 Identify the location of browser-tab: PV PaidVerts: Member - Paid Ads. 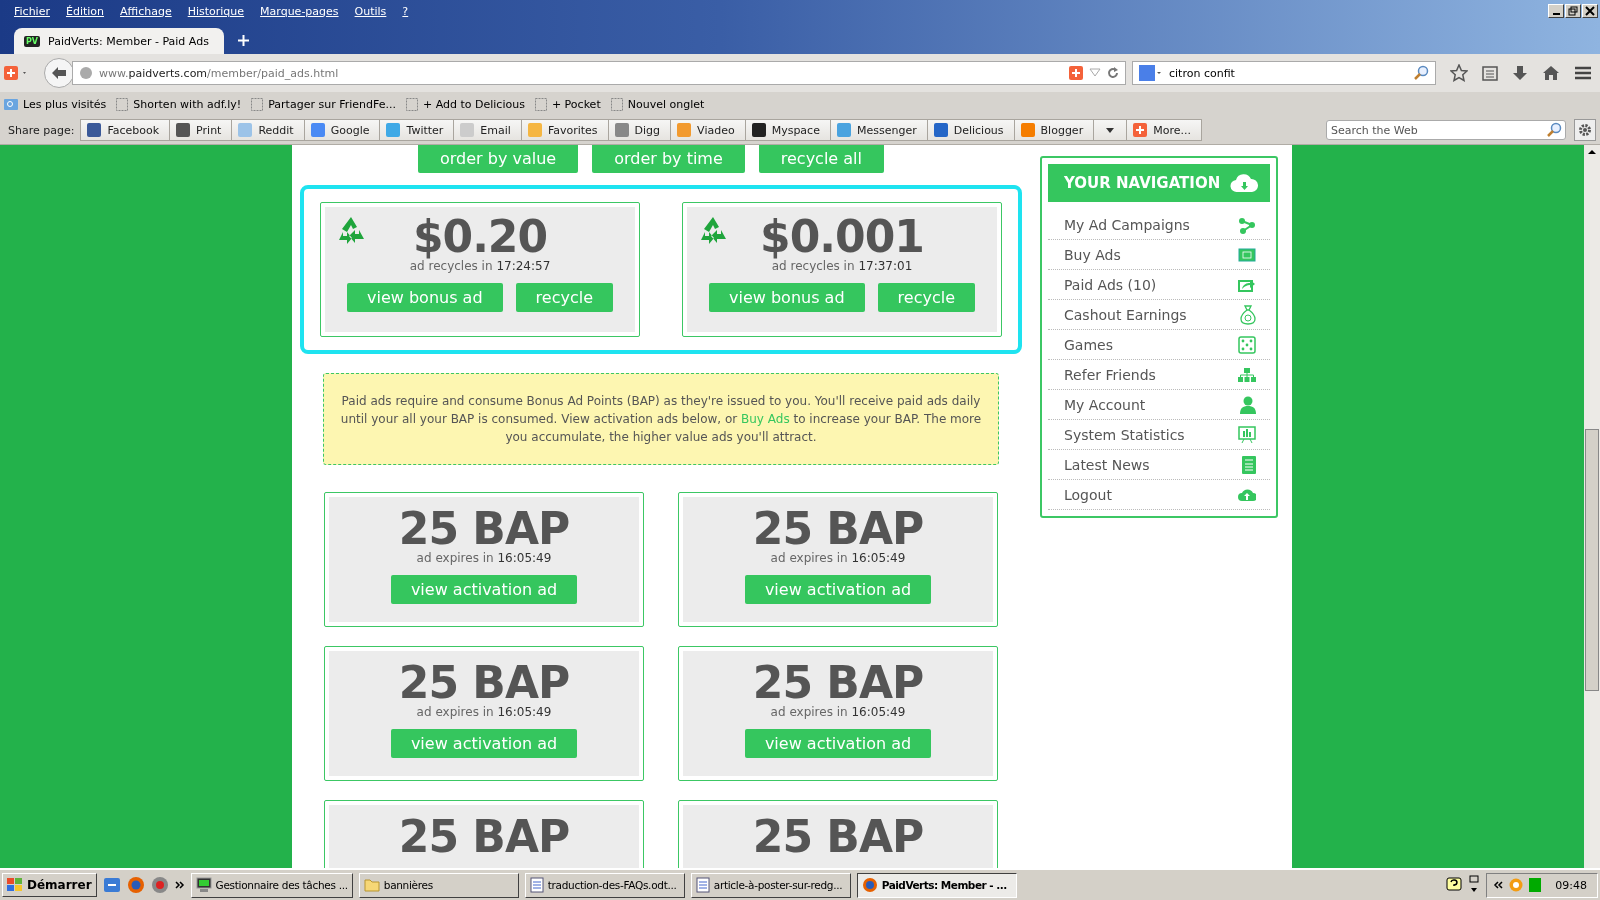
(119, 41).